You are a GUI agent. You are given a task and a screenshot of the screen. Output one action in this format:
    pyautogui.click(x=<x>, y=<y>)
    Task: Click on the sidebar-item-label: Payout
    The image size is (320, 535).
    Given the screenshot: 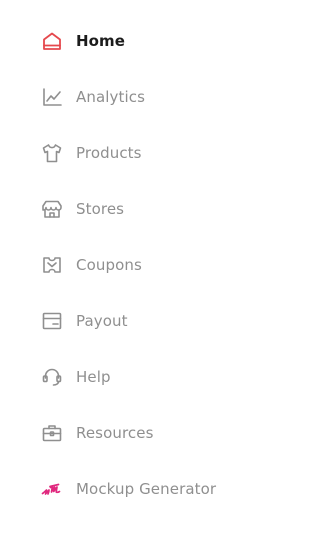 What is the action you would take?
    pyautogui.click(x=102, y=321)
    